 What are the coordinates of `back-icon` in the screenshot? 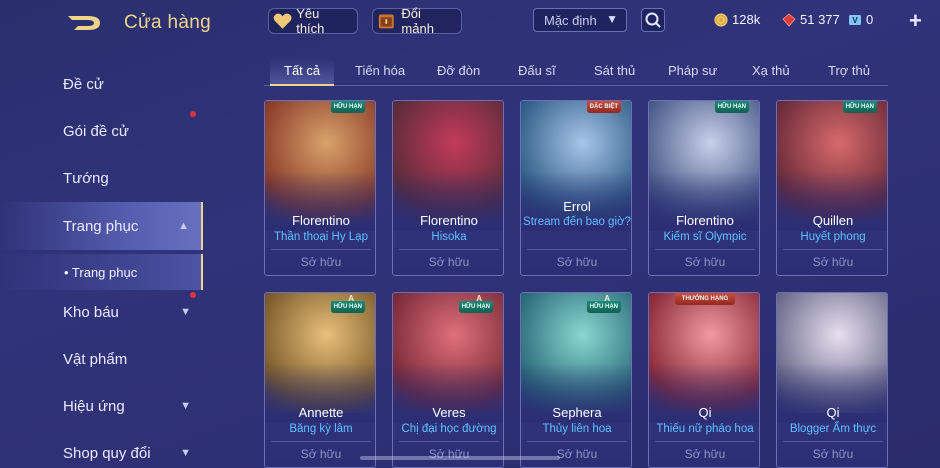 It's located at (84, 23).